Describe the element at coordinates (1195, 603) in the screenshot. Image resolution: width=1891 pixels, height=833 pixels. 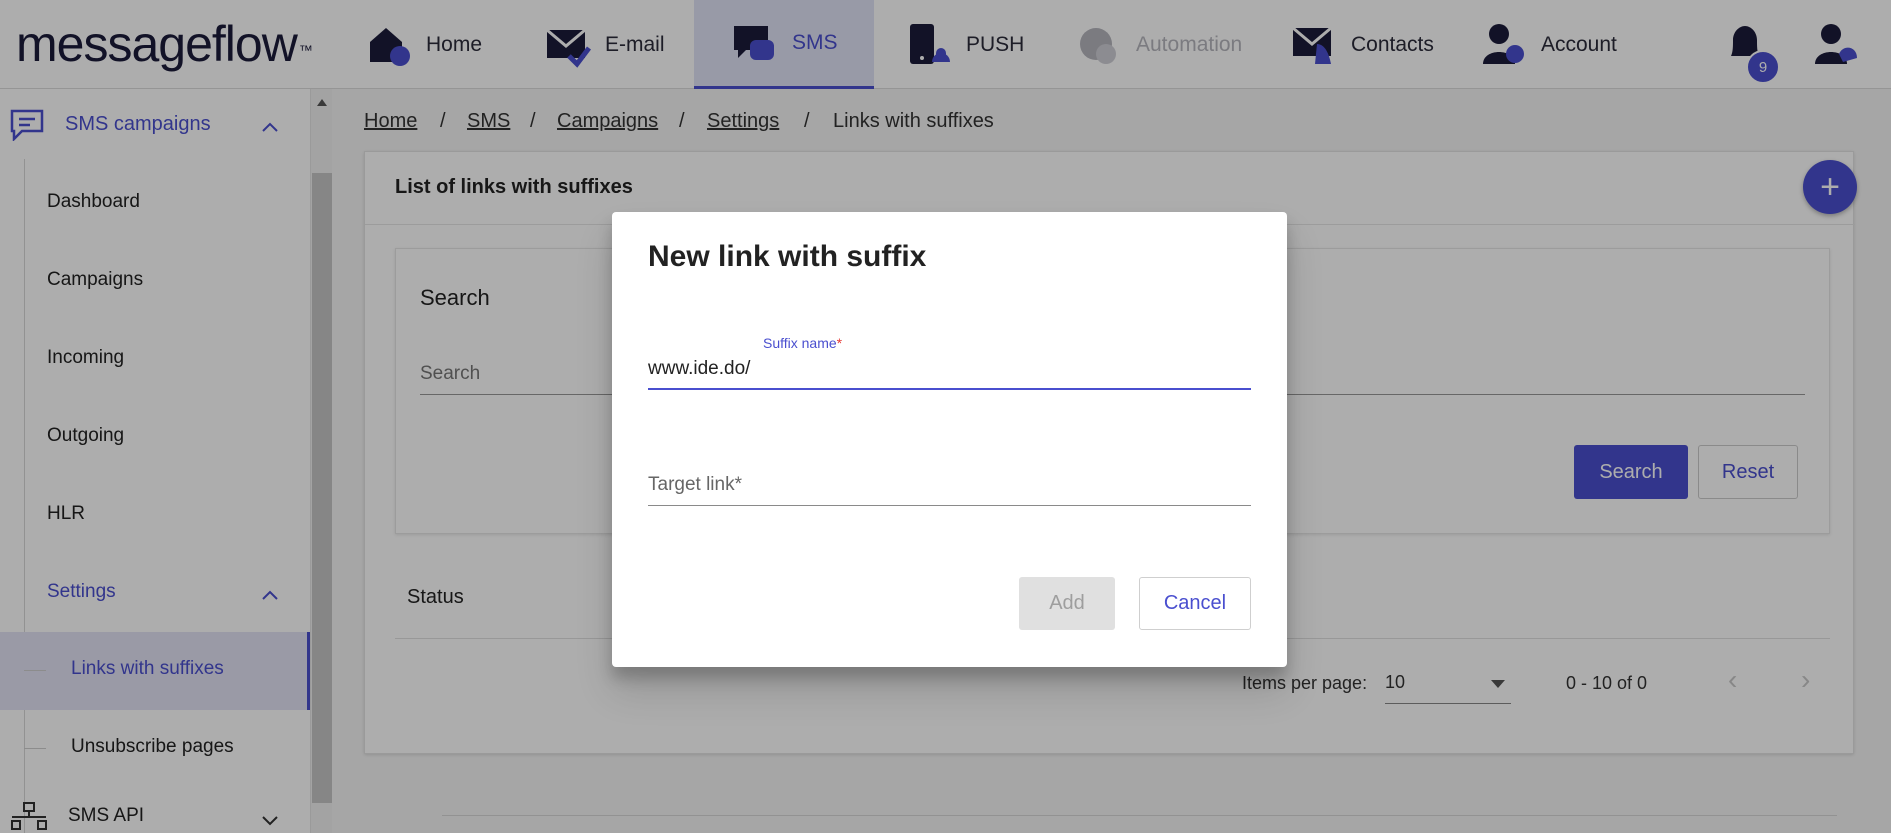
I see `cancel-button: Cancel` at that location.